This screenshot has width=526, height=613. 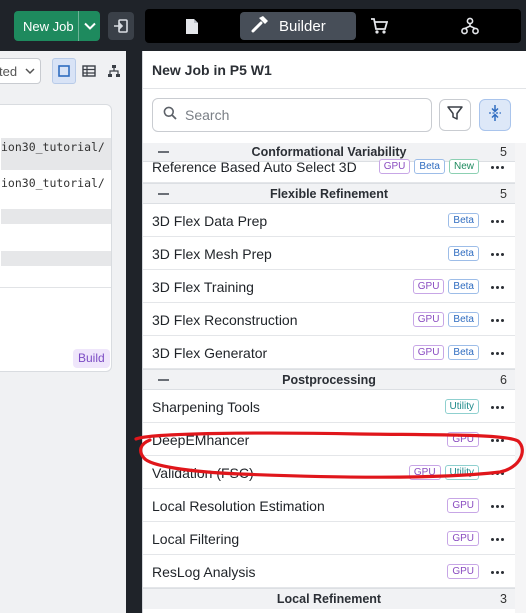 I want to click on workspace-toolbar: ted, so click(x=63, y=71).